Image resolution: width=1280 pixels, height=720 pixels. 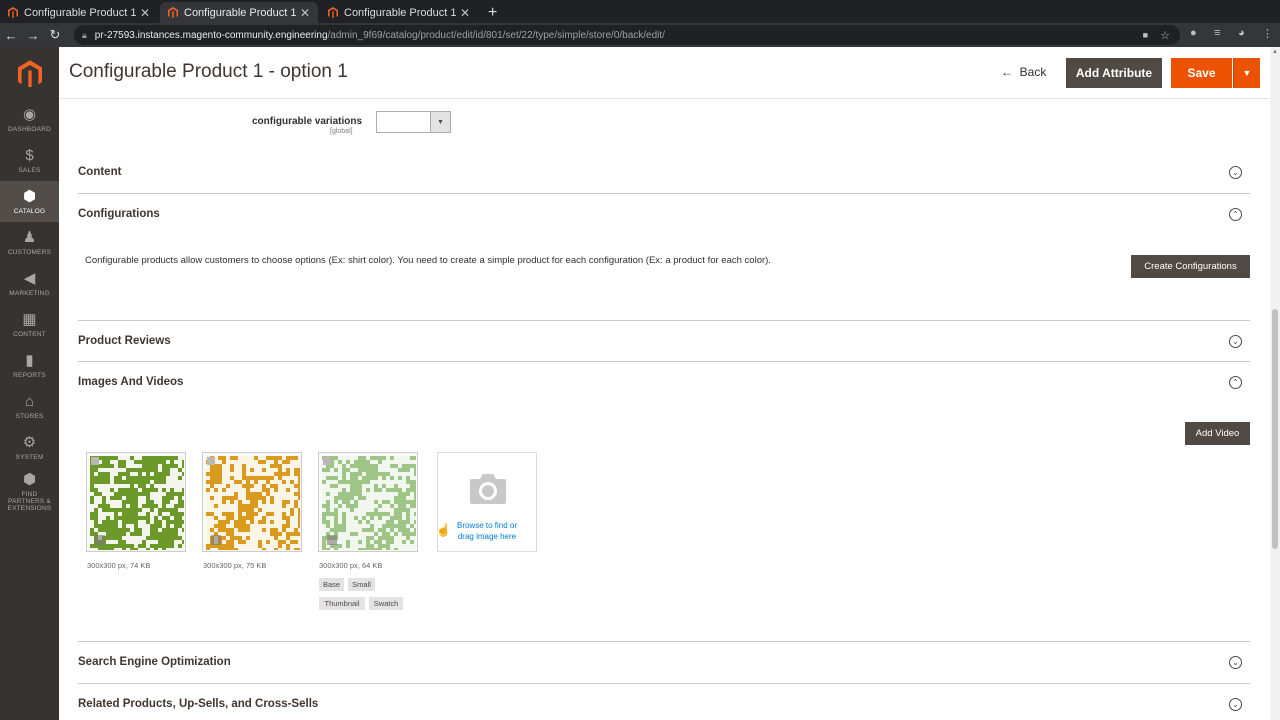 I want to click on image-meta: 300x300 px, 74 KB, so click(x=119, y=565).